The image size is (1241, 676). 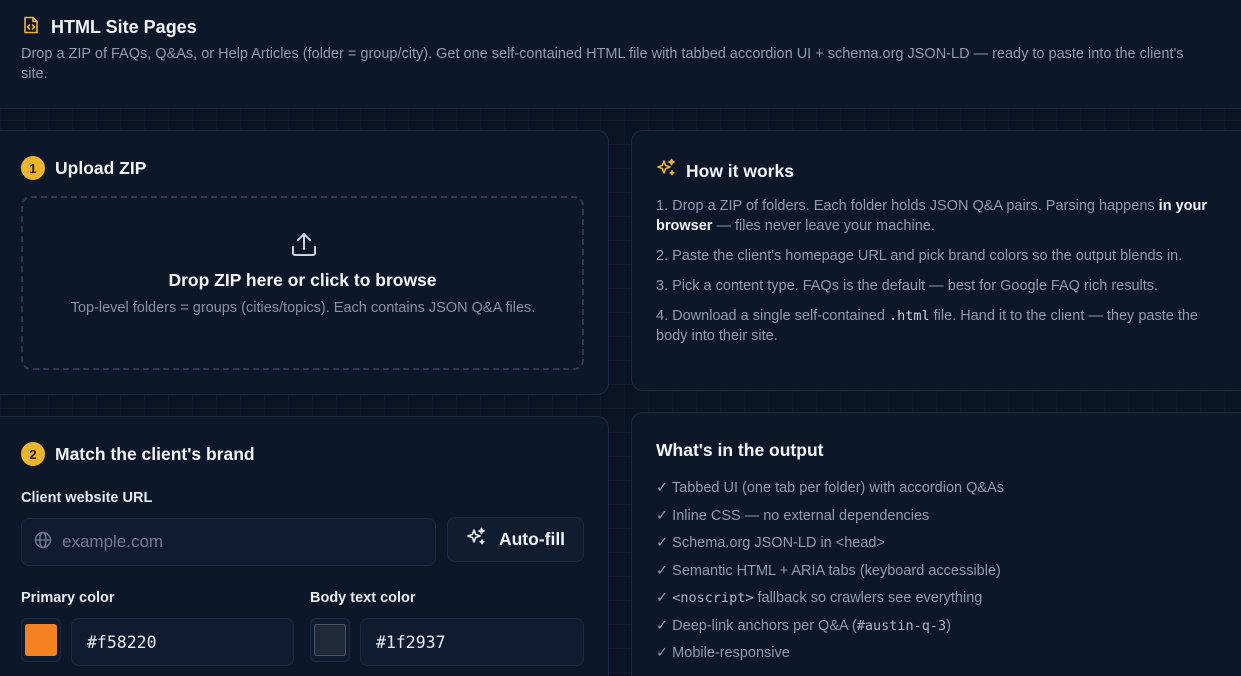 What do you see at coordinates (363, 598) in the screenshot?
I see `body-color-label: Body text color` at bounding box center [363, 598].